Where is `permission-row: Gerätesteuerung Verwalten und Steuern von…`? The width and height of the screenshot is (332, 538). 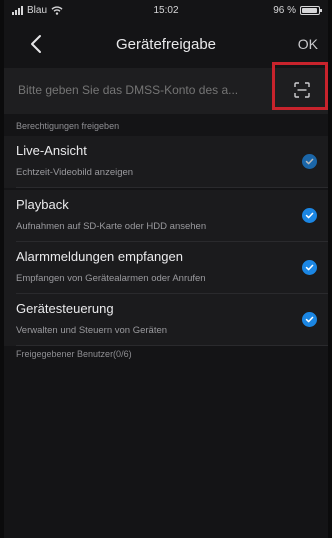 permission-row: Gerätesteuerung Verwalten und Steuern von… is located at coordinates (166, 320).